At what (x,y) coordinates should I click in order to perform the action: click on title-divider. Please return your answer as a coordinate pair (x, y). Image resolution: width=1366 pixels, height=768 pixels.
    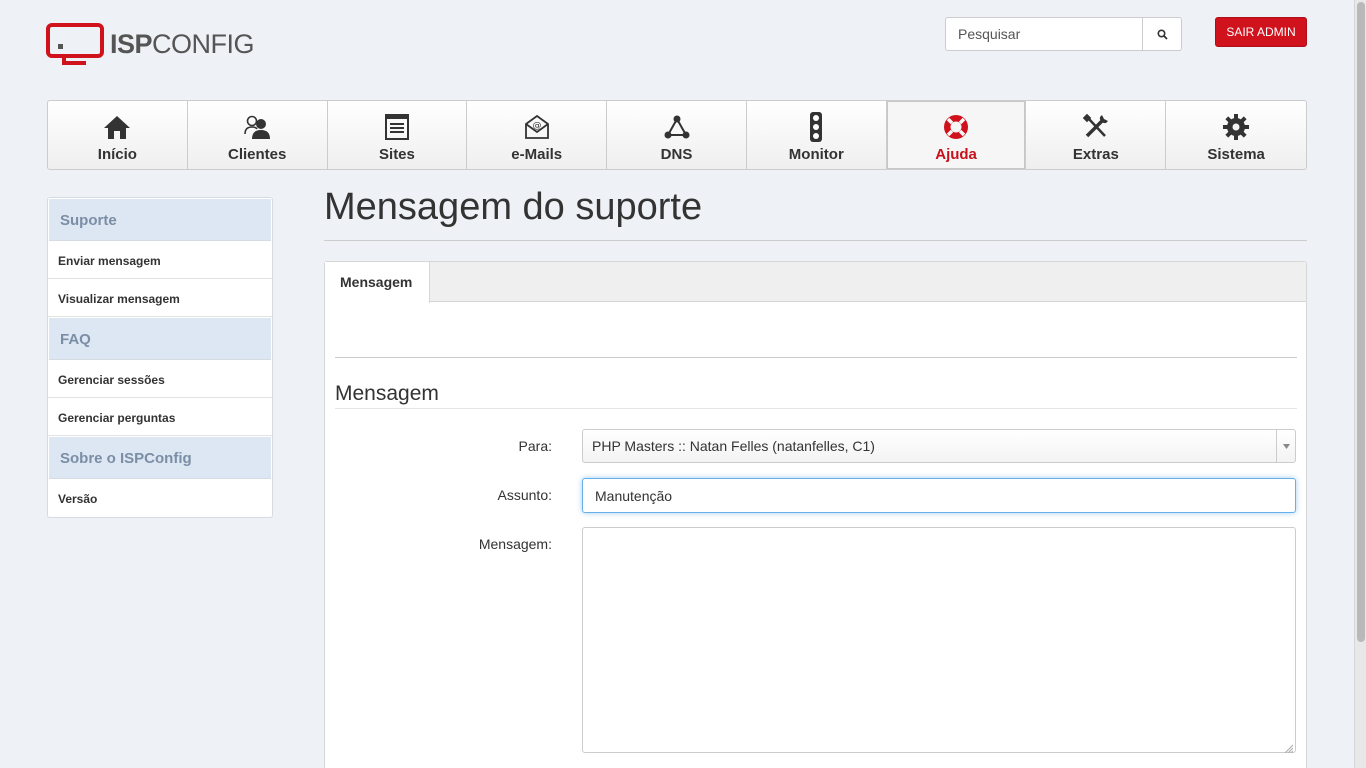
    Looking at the image, I should click on (815, 240).